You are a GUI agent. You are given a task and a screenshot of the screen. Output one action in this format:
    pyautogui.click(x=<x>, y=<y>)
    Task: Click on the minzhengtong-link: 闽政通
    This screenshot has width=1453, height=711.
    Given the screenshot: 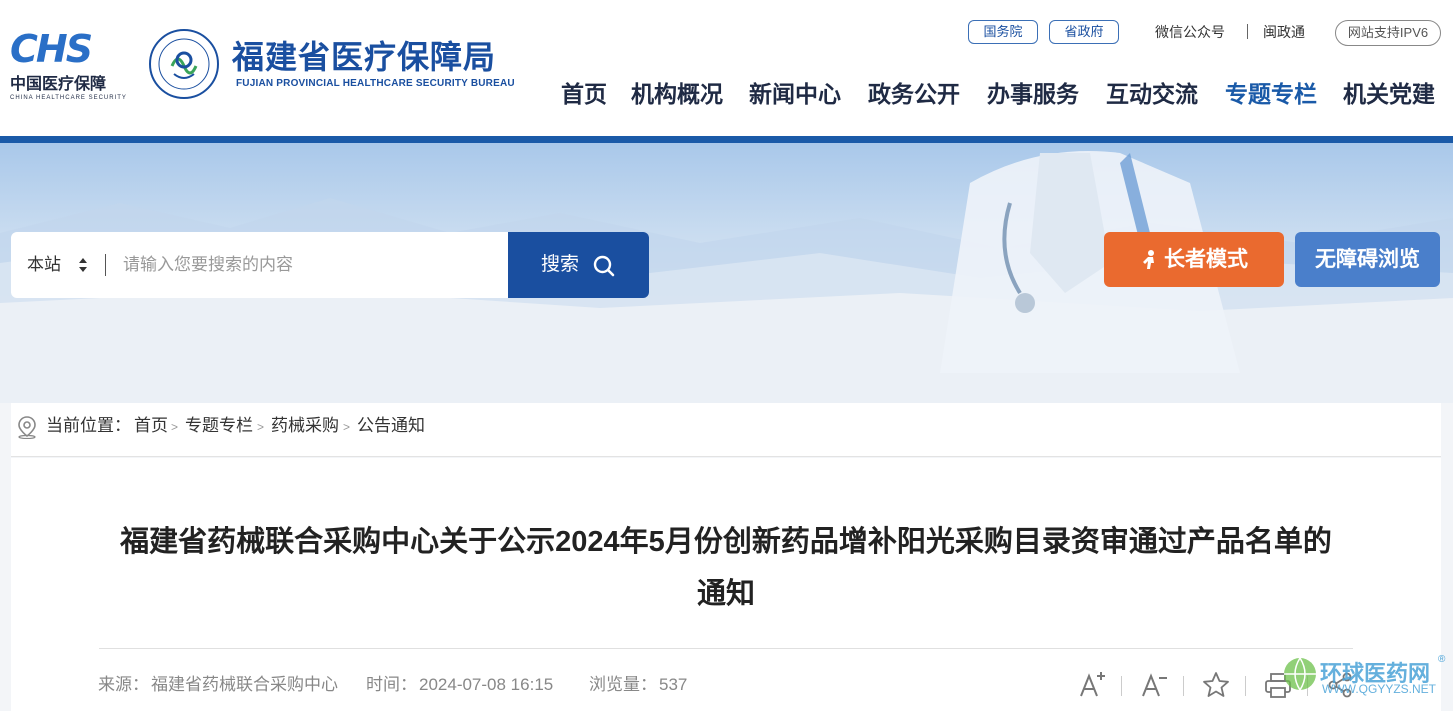 What is the action you would take?
    pyautogui.click(x=1284, y=32)
    